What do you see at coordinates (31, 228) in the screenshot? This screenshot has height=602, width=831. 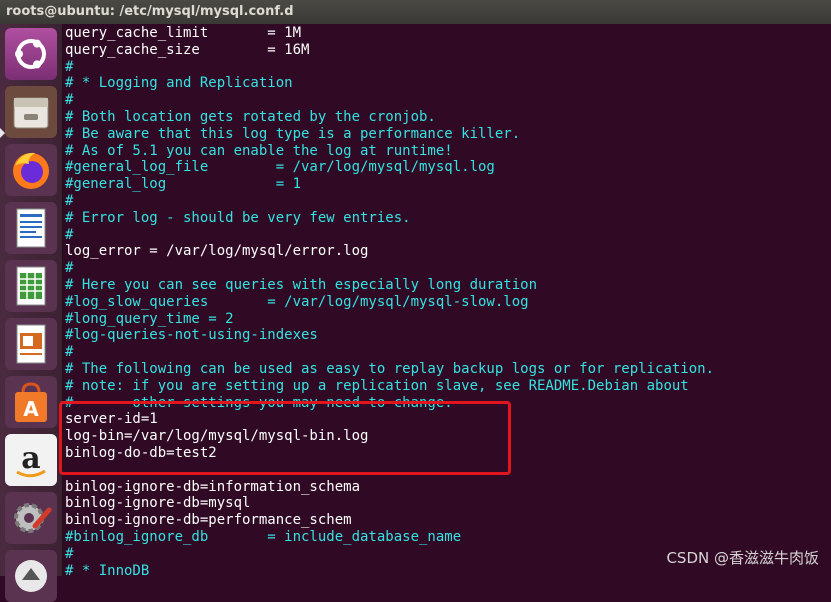 I see `libreoffice-writer-icon` at bounding box center [31, 228].